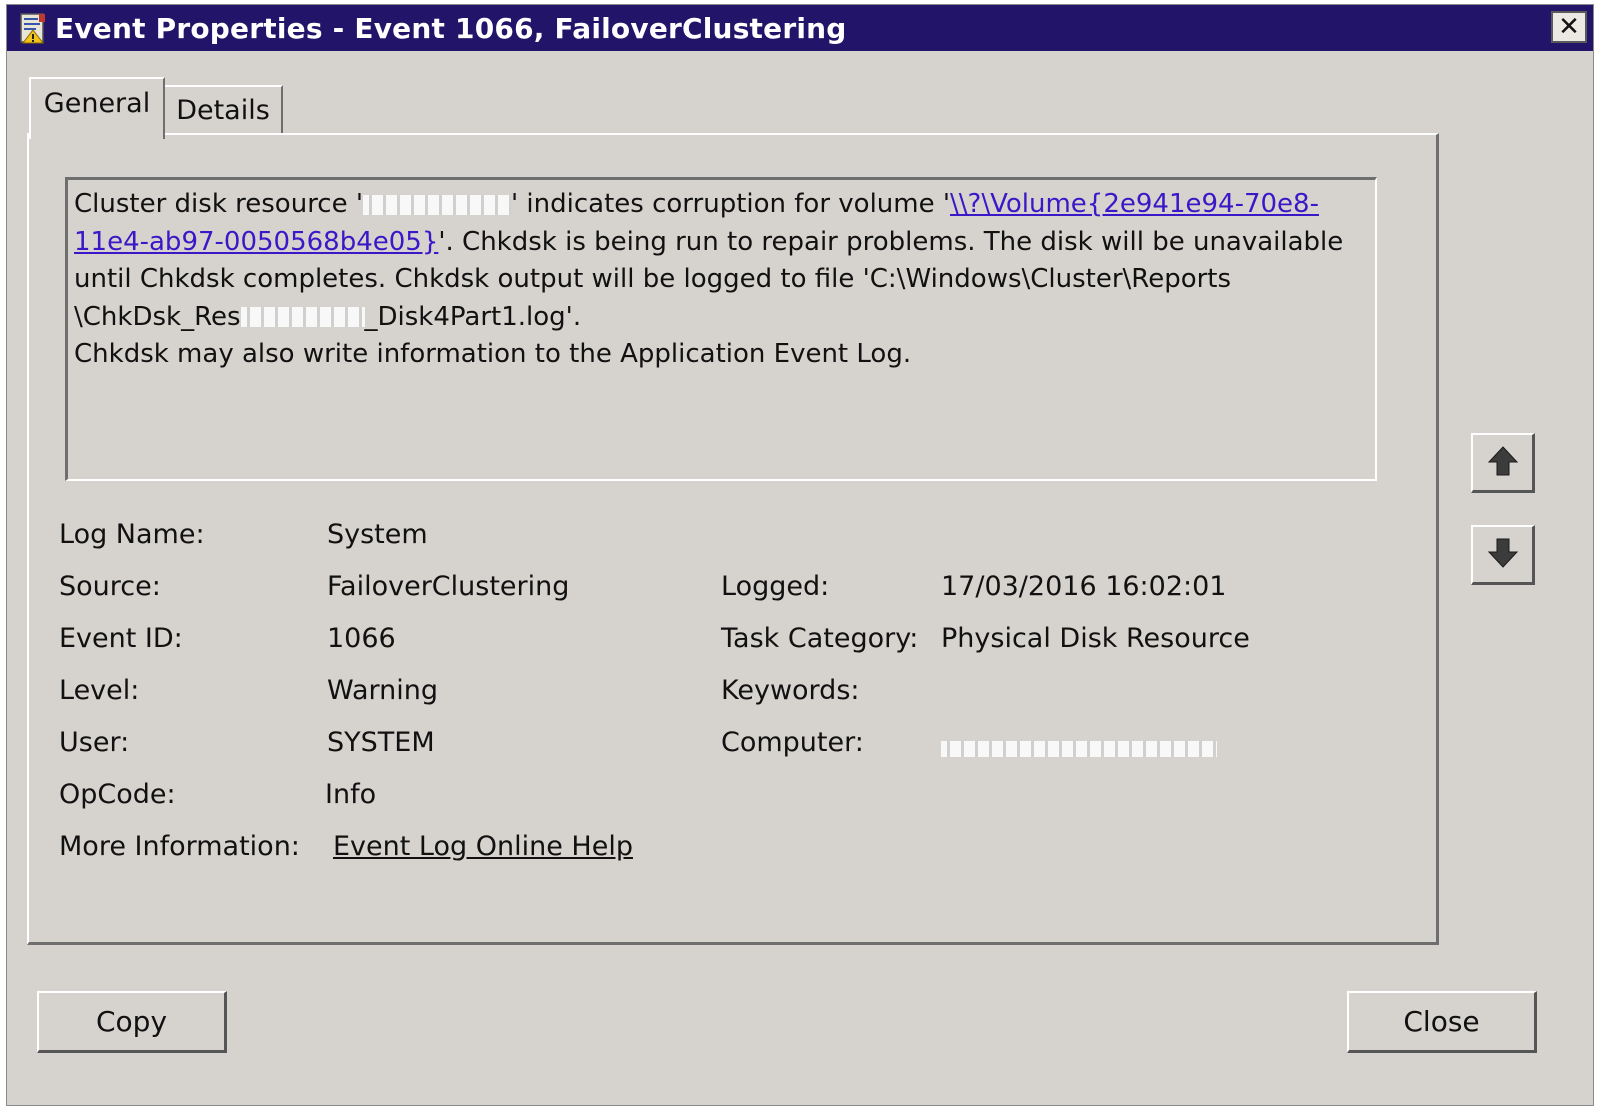  I want to click on event-log-online-help-link: Event Log Online Help, so click(483, 846).